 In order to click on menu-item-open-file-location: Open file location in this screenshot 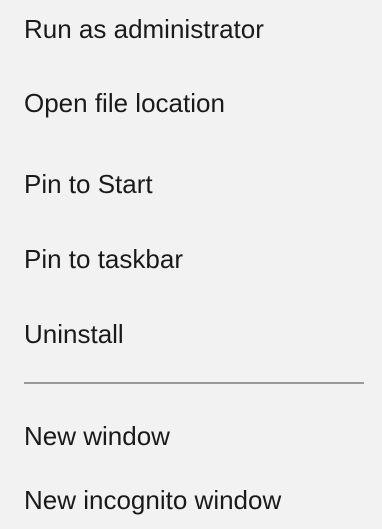, I will do `click(191, 103)`.